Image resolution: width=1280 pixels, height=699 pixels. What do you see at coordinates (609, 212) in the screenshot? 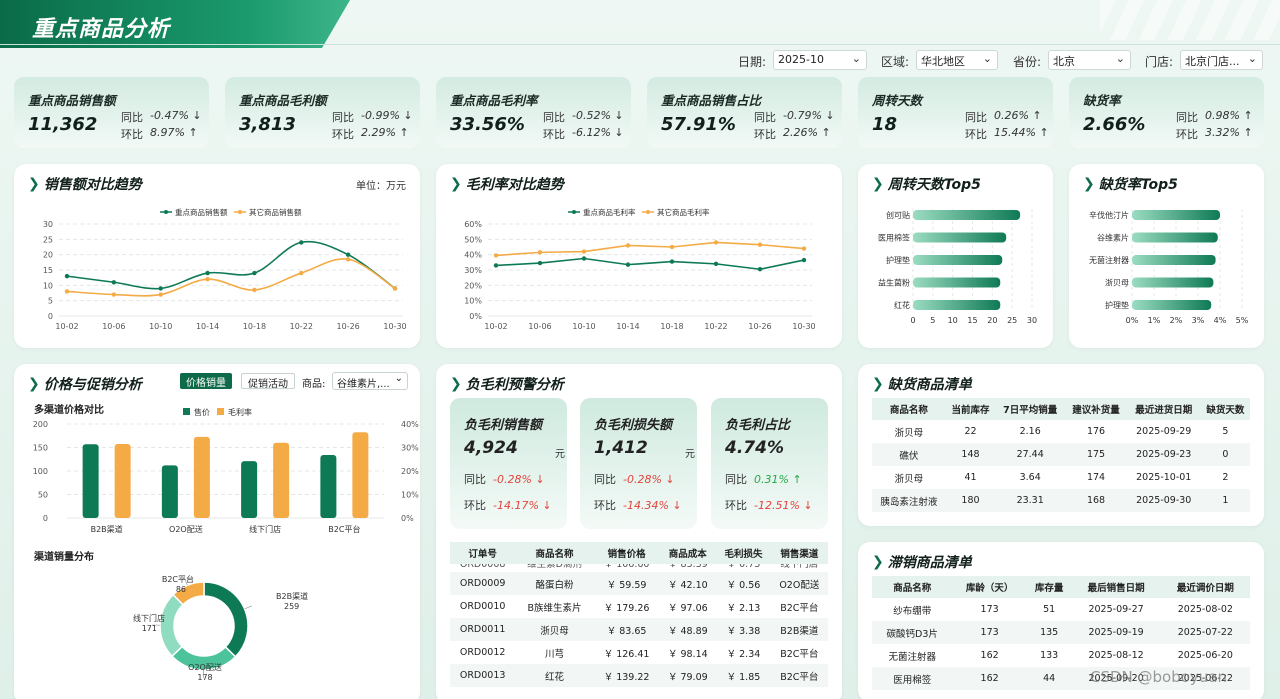
I see `legend-label: 重点商品毛利率` at bounding box center [609, 212].